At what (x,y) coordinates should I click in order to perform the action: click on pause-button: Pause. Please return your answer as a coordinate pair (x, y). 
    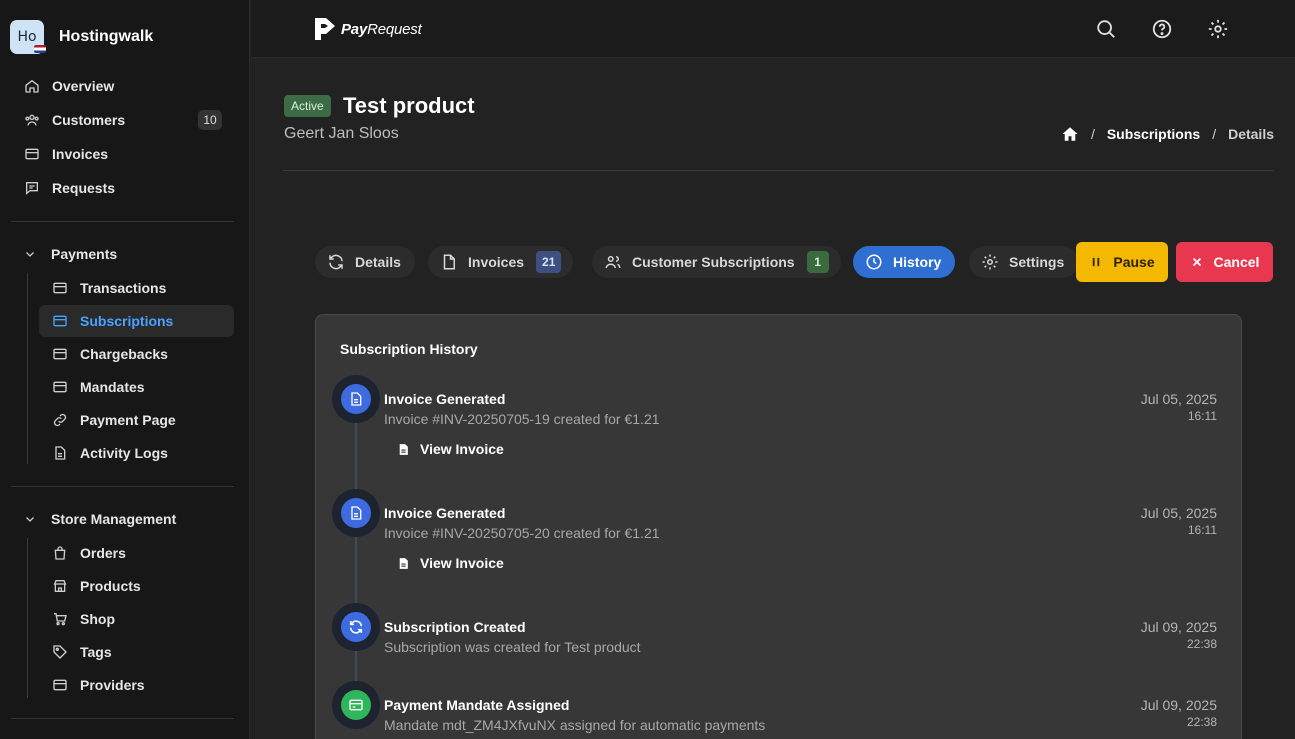
    Looking at the image, I should click on (1122, 262).